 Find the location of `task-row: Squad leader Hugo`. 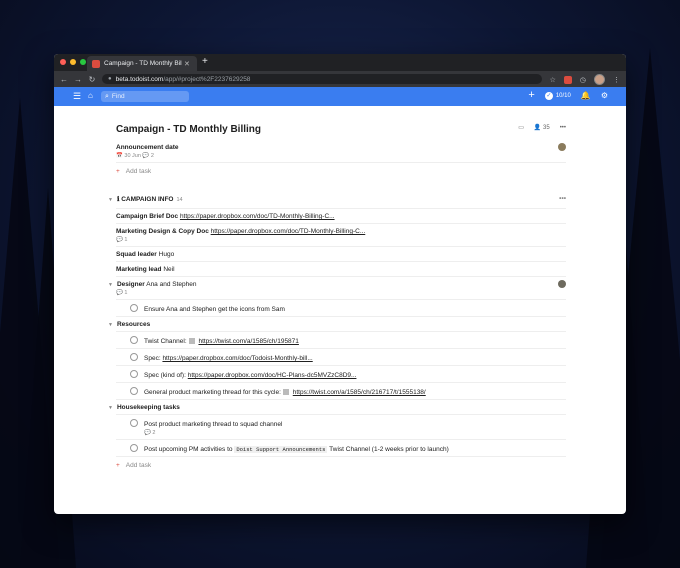

task-row: Squad leader Hugo is located at coordinates (341, 254).